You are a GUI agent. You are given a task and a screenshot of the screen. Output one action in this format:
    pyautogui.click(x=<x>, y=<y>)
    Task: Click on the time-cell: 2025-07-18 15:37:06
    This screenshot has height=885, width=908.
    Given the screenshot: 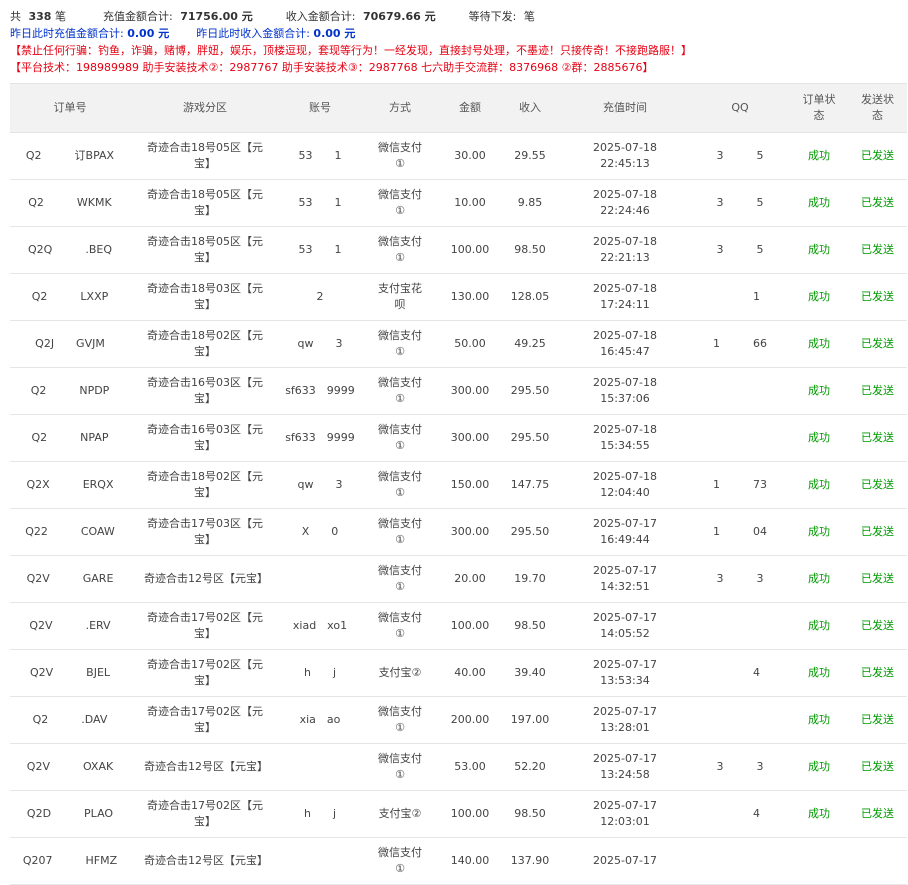 What is the action you would take?
    pyautogui.click(x=625, y=391)
    